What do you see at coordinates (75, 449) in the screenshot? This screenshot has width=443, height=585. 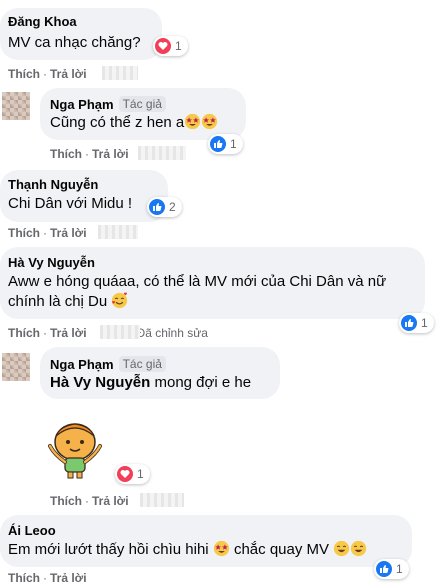 I see `waving-kid-sticker` at bounding box center [75, 449].